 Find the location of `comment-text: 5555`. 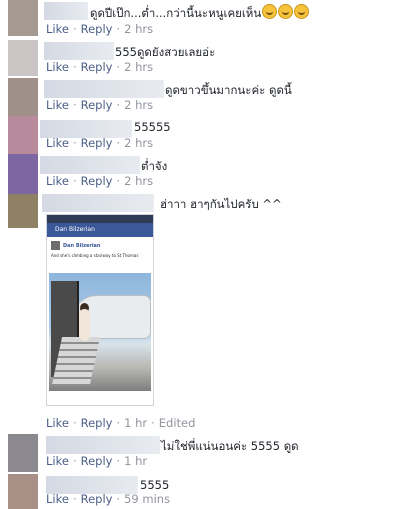

comment-text: 5555 is located at coordinates (155, 485).